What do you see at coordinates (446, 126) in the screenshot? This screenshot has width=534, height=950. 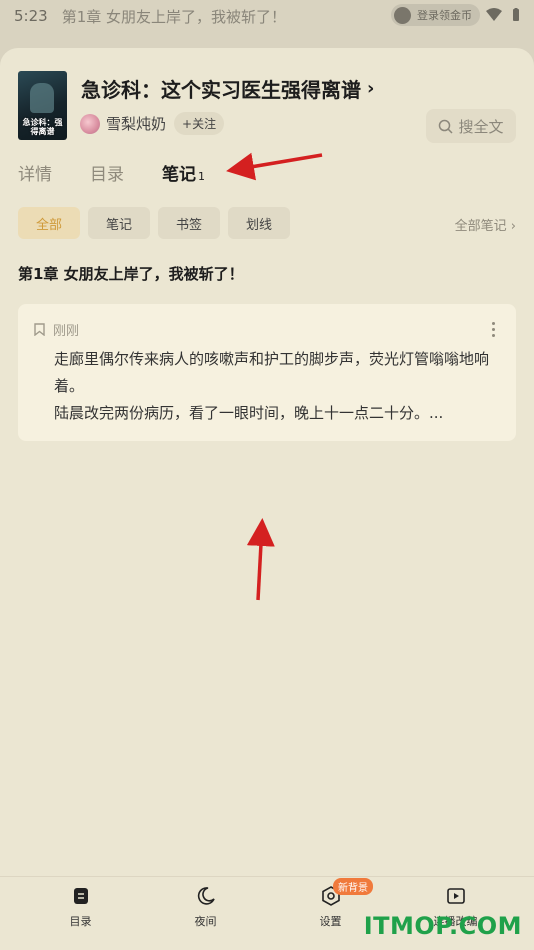 I see `search-icon` at bounding box center [446, 126].